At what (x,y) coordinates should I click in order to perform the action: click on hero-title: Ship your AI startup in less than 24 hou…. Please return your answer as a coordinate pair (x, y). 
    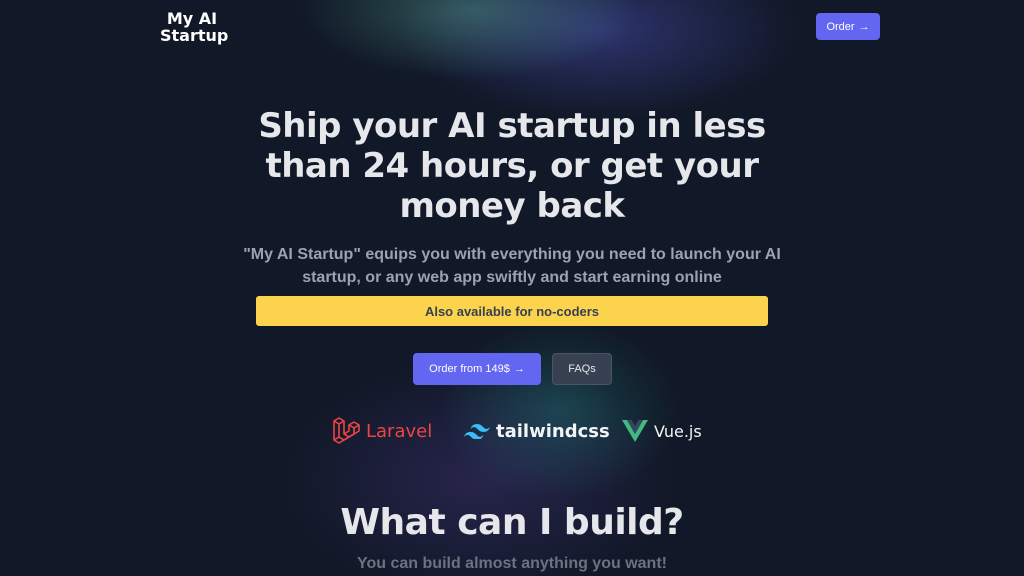
    Looking at the image, I should click on (512, 166).